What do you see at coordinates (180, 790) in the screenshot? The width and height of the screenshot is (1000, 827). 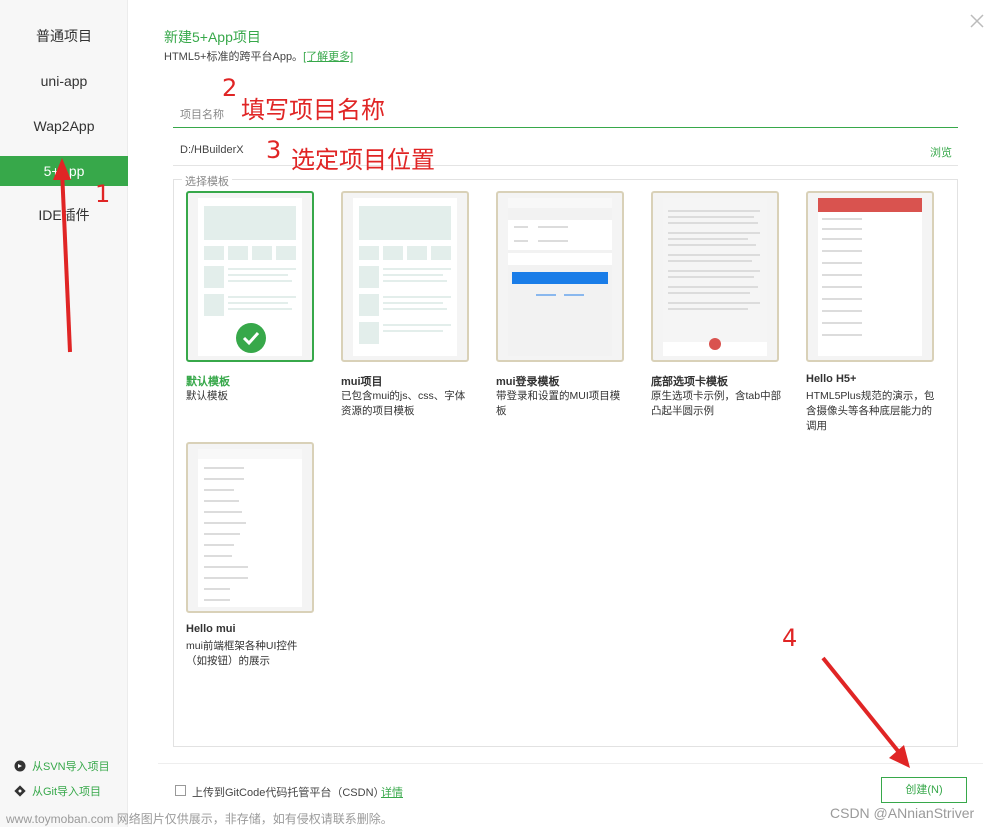 I see `upload-checkbox` at bounding box center [180, 790].